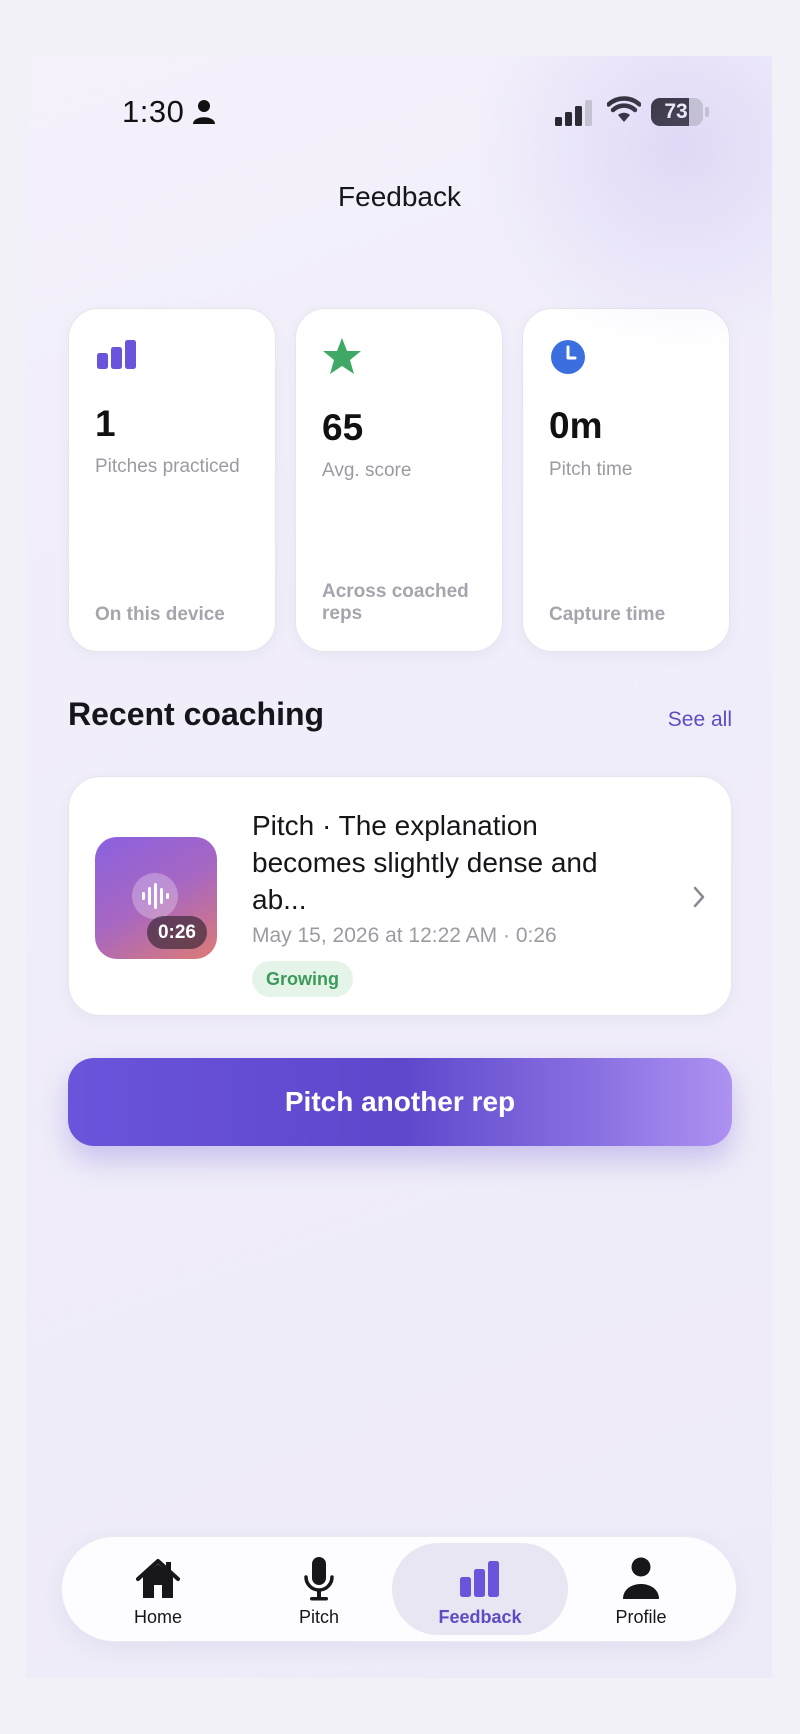 This screenshot has width=800, height=1734. What do you see at coordinates (699, 897) in the screenshot?
I see `chevron-right-icon` at bounding box center [699, 897].